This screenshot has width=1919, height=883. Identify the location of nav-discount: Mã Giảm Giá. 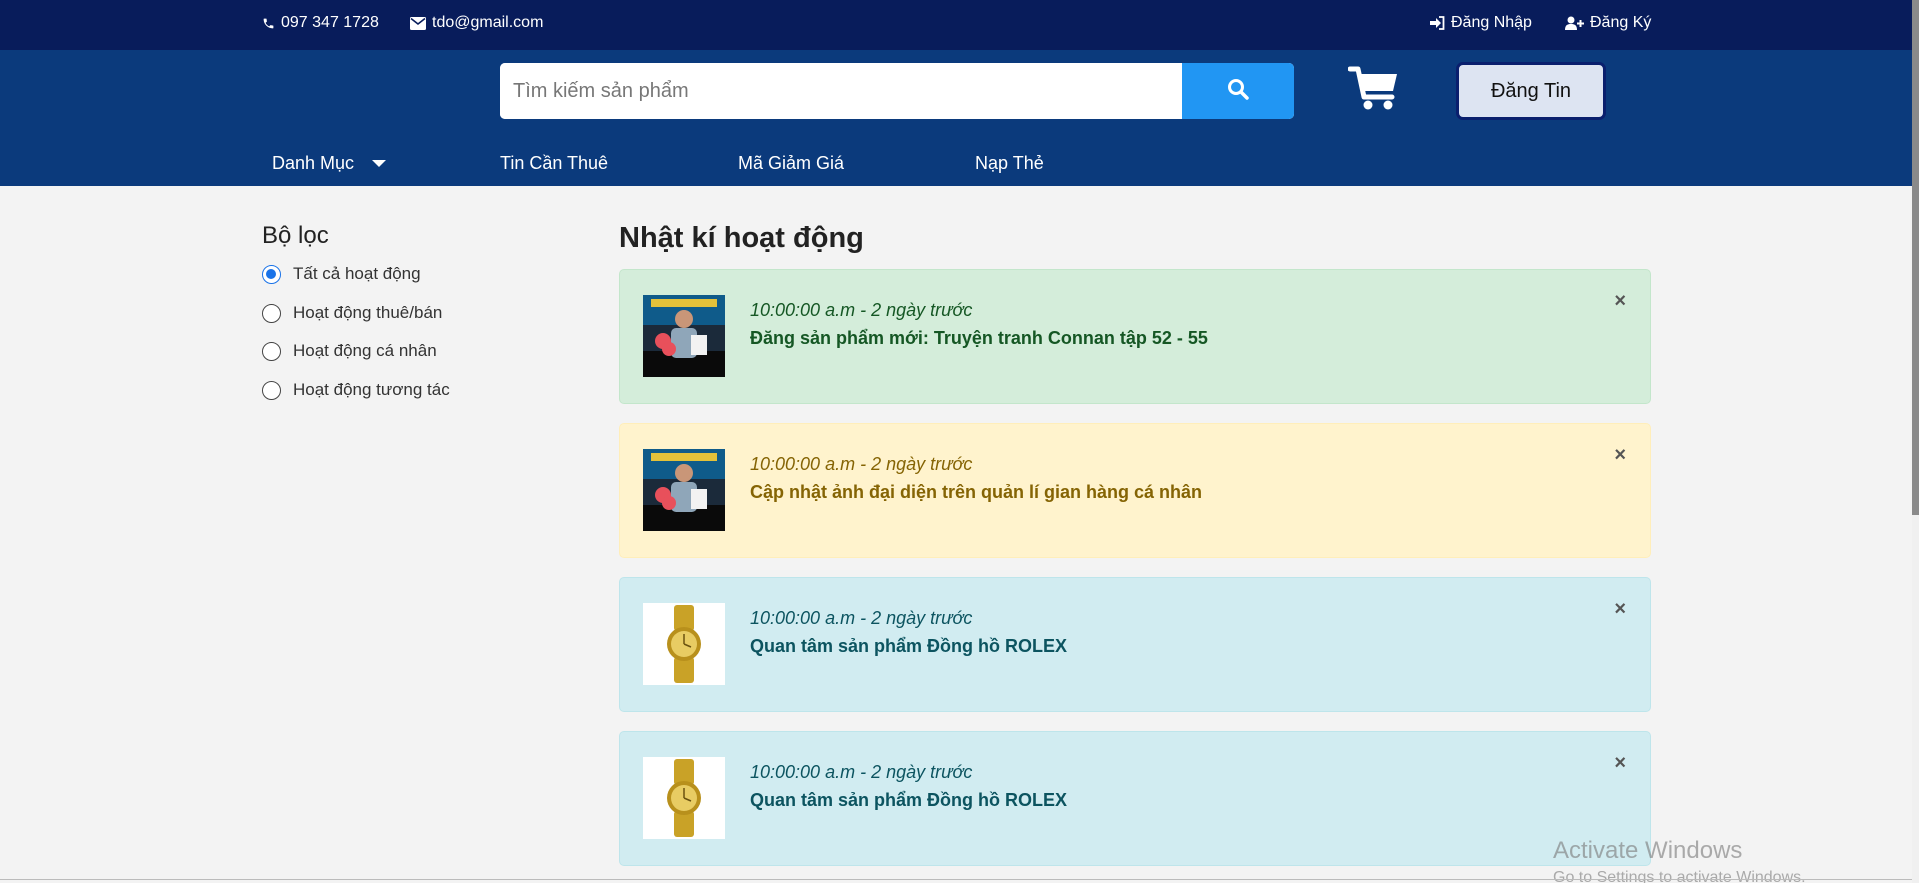
(791, 163).